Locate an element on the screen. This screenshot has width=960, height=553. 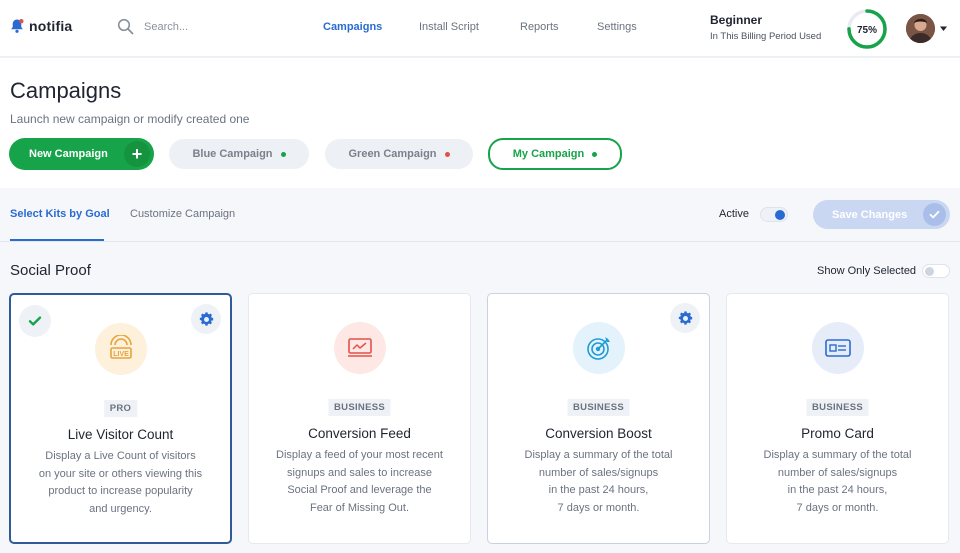
check-icon is located at coordinates (934, 214).